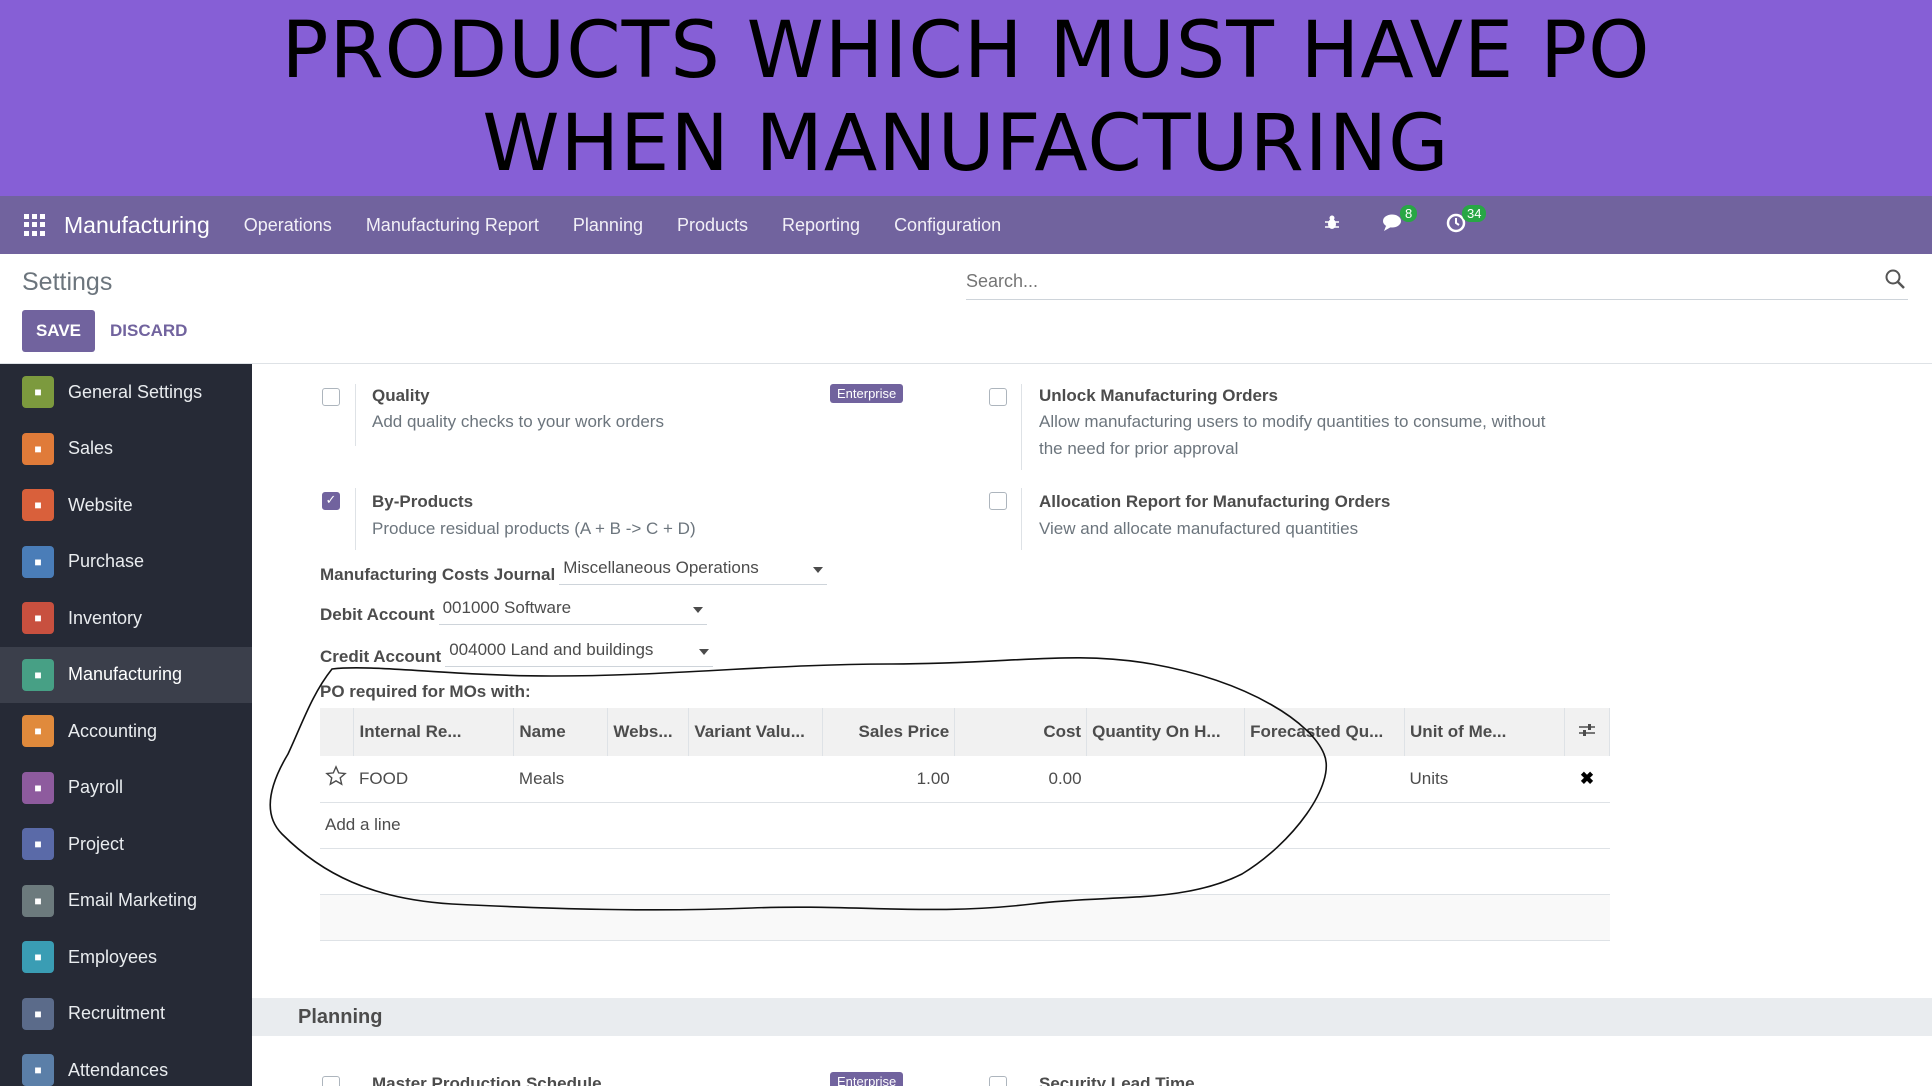 This screenshot has height=1086, width=1932. Describe the element at coordinates (137, 225) in the screenshot. I see `app-brand: Manufacturing` at that location.